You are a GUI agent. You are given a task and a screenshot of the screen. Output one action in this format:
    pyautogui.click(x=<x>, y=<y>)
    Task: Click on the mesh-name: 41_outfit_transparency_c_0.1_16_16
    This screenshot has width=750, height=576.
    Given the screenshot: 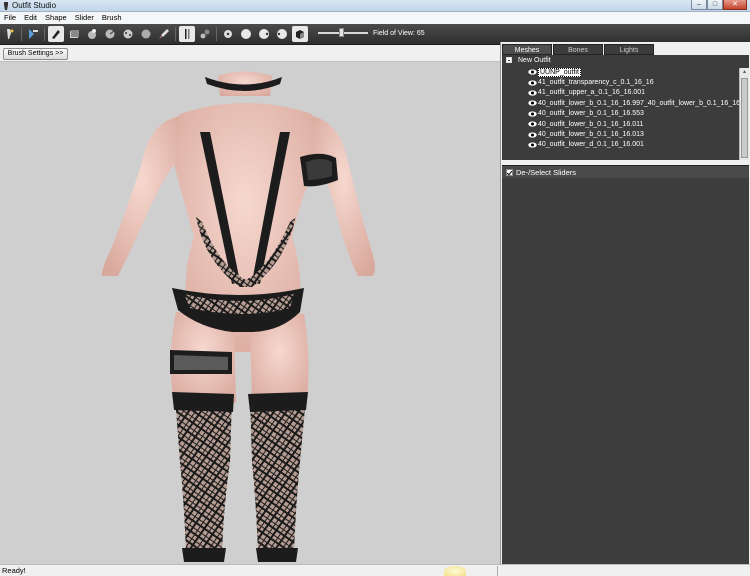 What is the action you would take?
    pyautogui.click(x=596, y=83)
    